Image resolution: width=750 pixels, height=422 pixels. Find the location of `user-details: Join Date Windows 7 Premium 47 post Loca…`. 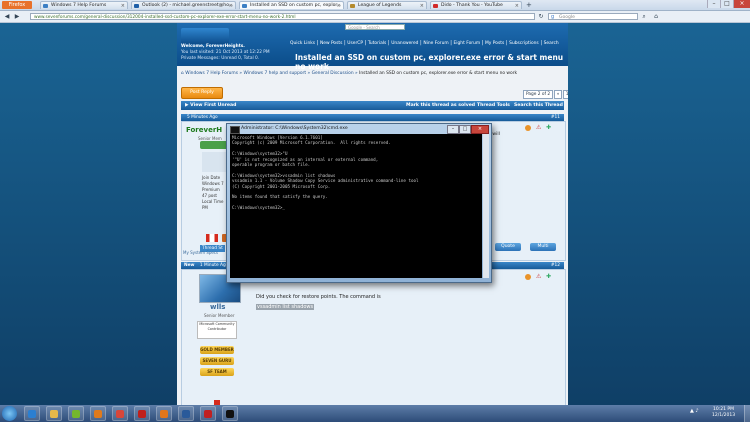

user-details: Join Date Windows 7 Premium 47 post Loca… is located at coordinates (213, 193).